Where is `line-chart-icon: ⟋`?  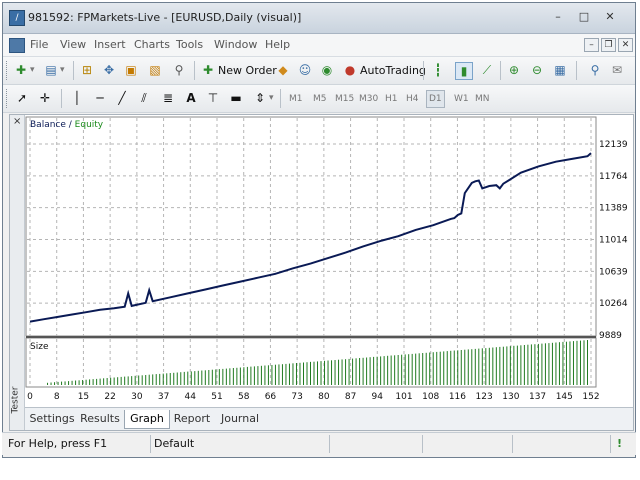
line-chart-icon: ⟋ is located at coordinates (487, 70).